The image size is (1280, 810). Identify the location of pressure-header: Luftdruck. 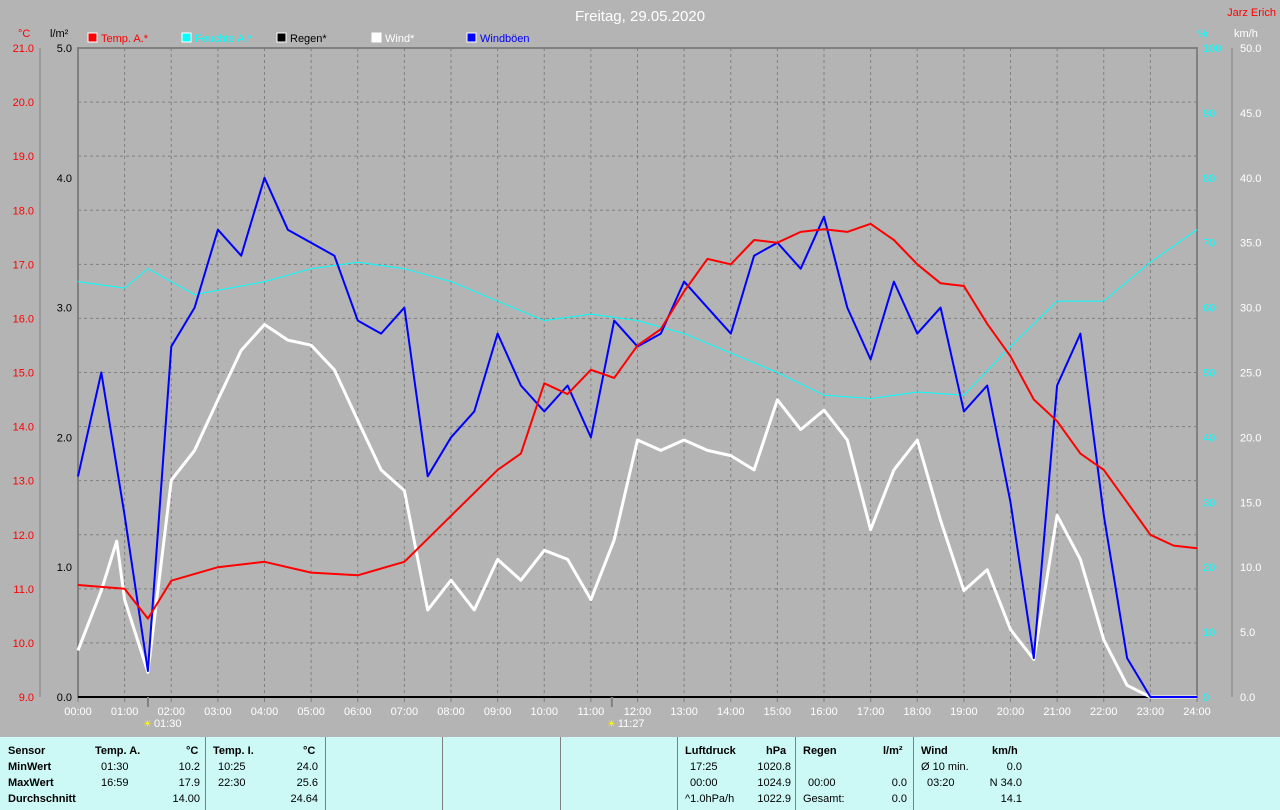
(710, 751).